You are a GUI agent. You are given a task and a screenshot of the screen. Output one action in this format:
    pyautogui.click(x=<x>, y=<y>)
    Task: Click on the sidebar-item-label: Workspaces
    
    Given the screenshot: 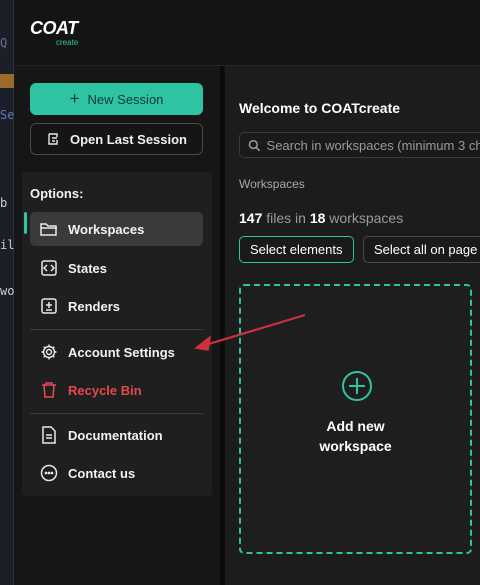 What is the action you would take?
    pyautogui.click(x=106, y=229)
    